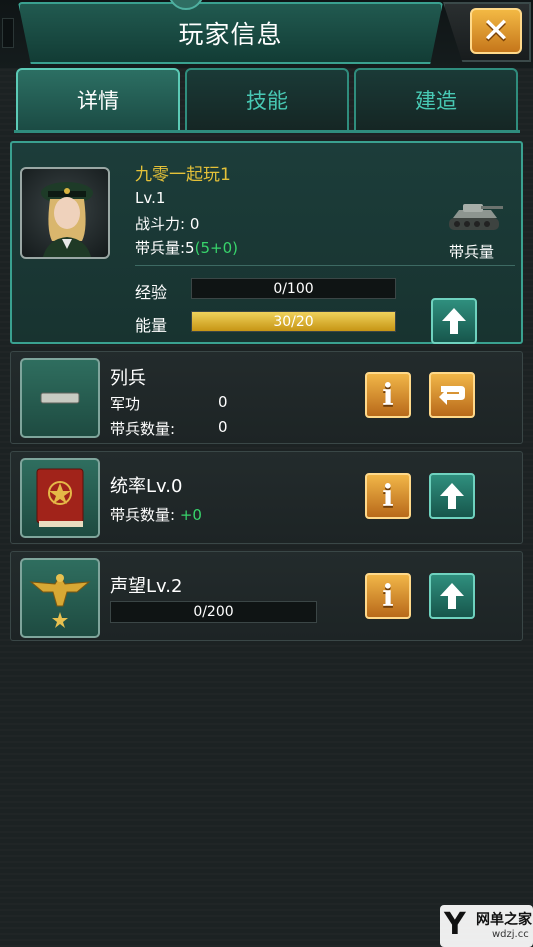 Image resolution: width=533 pixels, height=947 pixels. I want to click on rank-insignia, so click(60, 398).